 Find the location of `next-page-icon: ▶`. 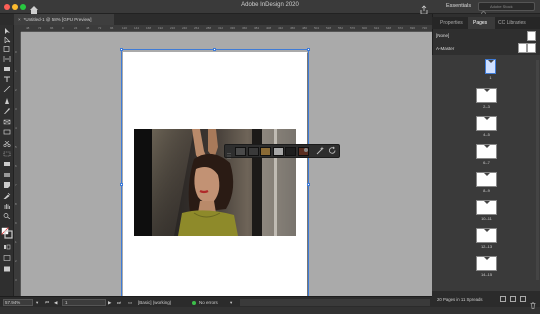

next-page-icon: ▶ is located at coordinates (109, 303).